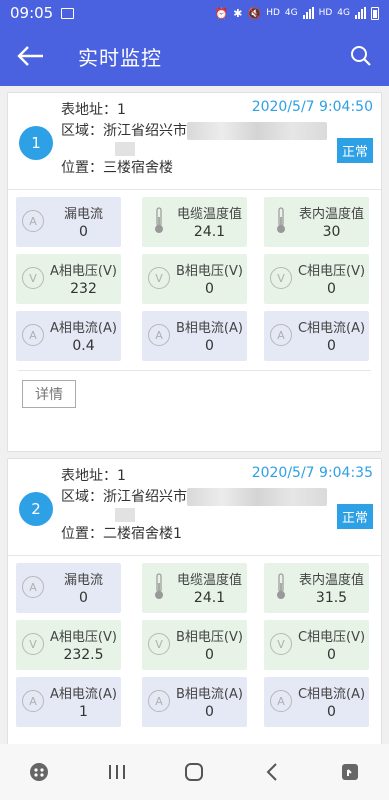 This screenshot has height=800, width=389. I want to click on network-label-2: 4G, so click(343, 13).